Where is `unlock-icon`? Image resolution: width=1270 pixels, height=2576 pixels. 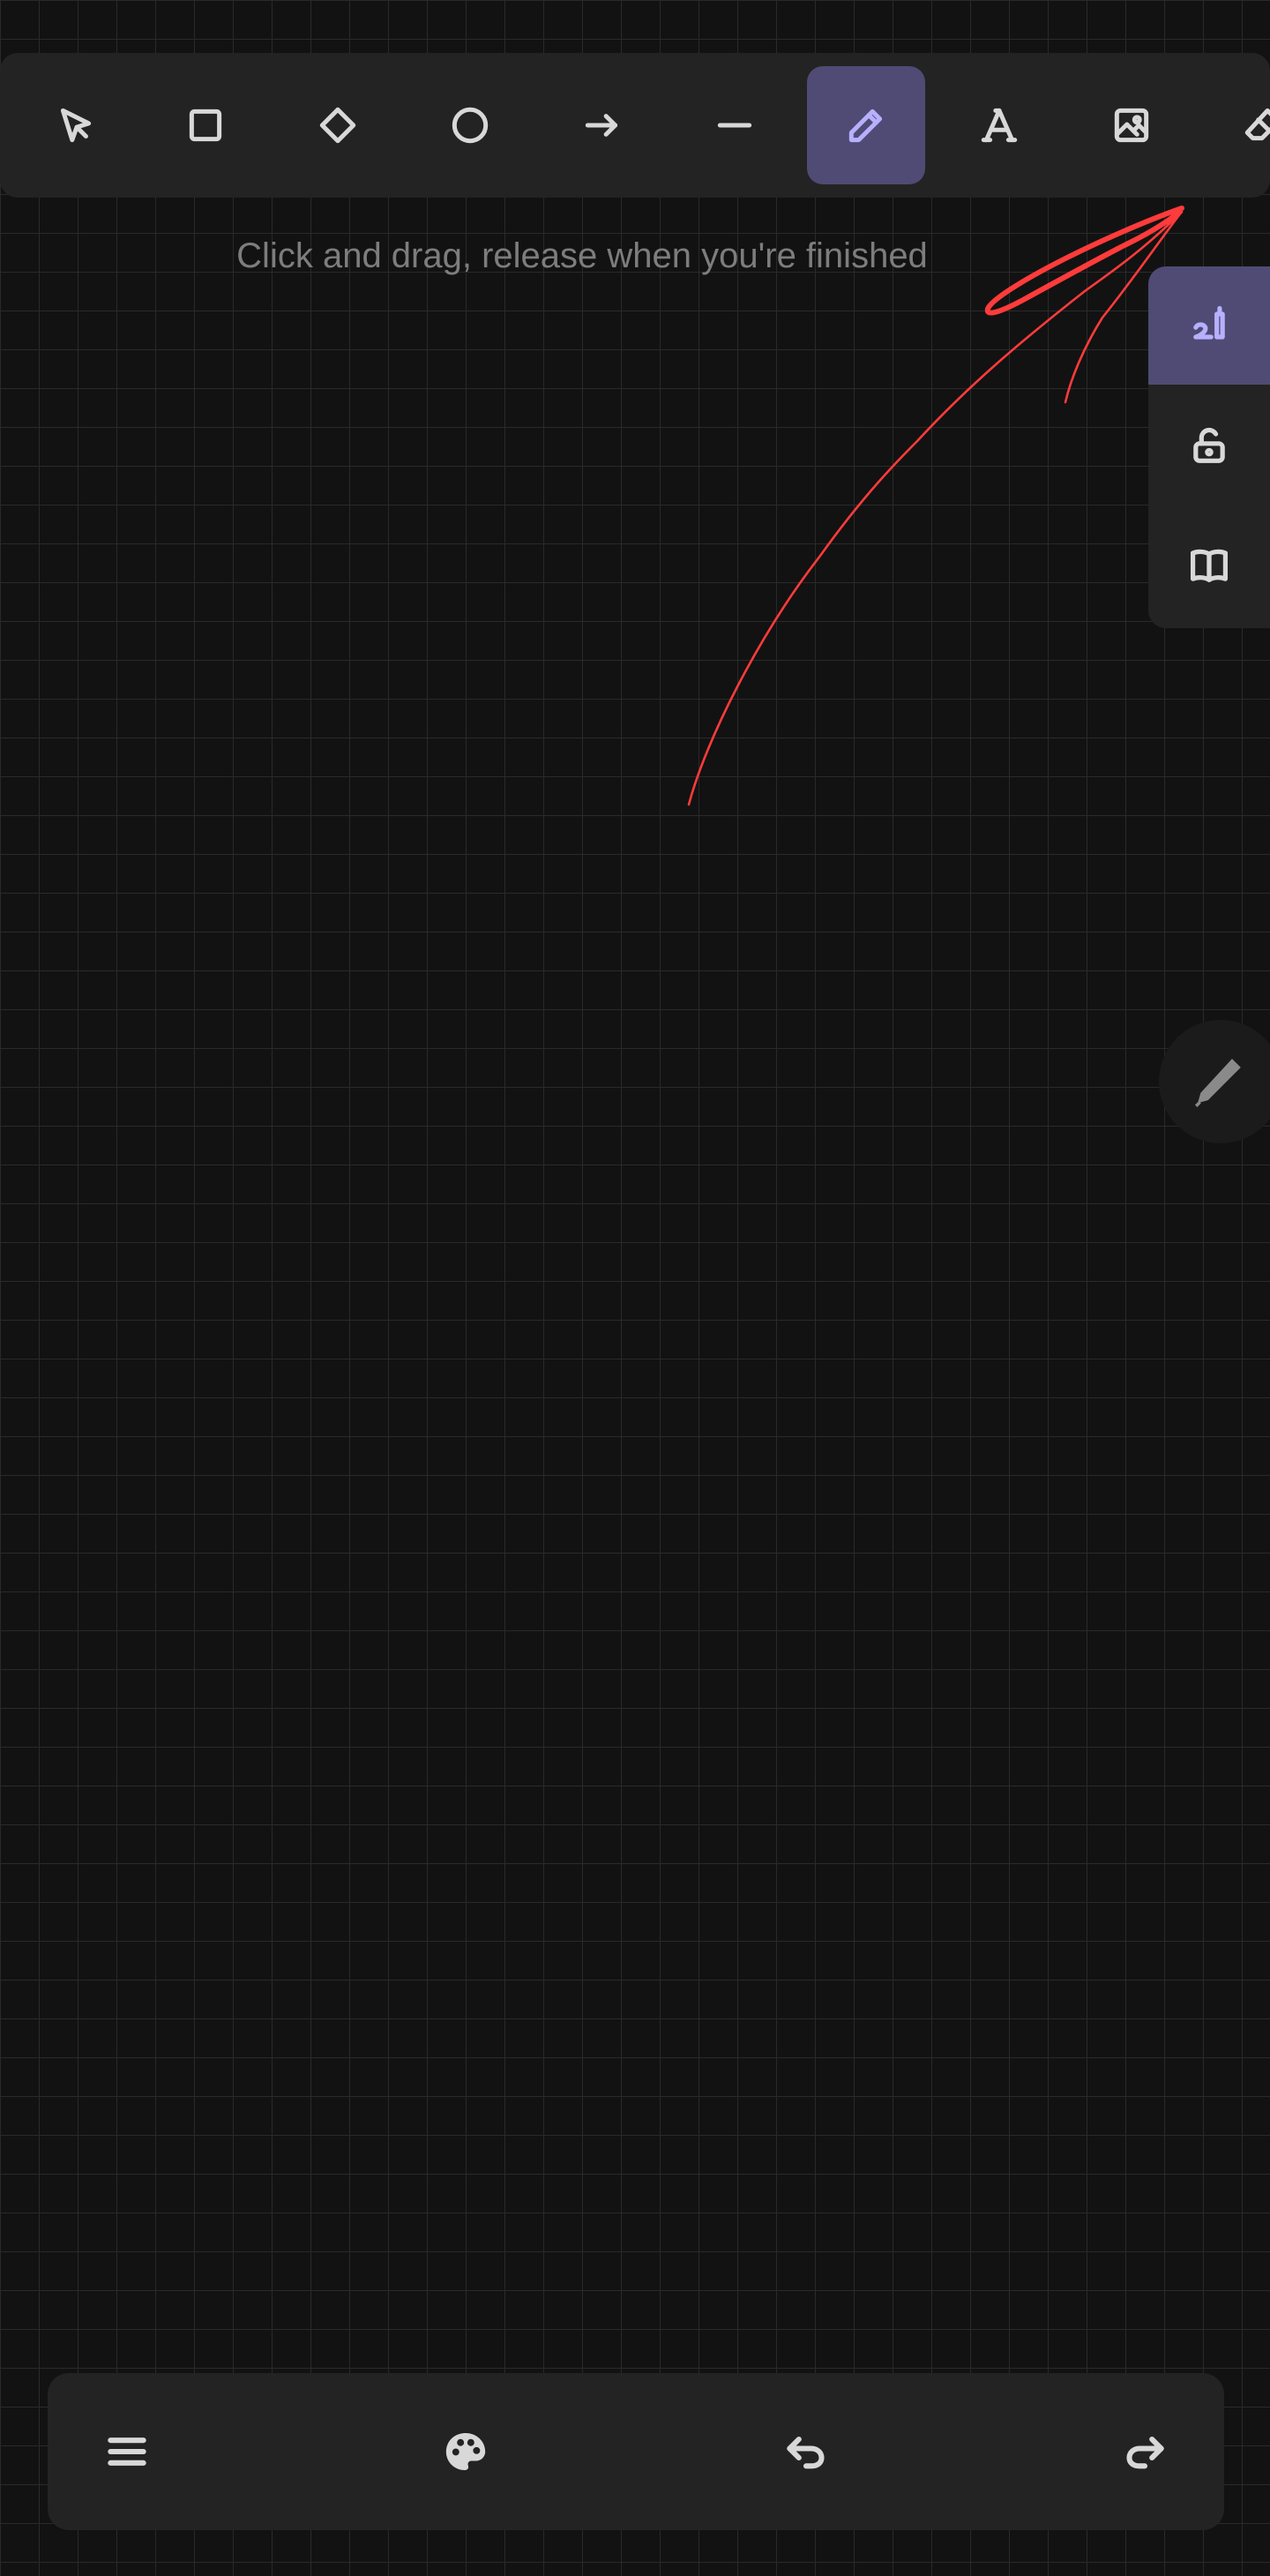
unlock-icon is located at coordinates (1209, 445).